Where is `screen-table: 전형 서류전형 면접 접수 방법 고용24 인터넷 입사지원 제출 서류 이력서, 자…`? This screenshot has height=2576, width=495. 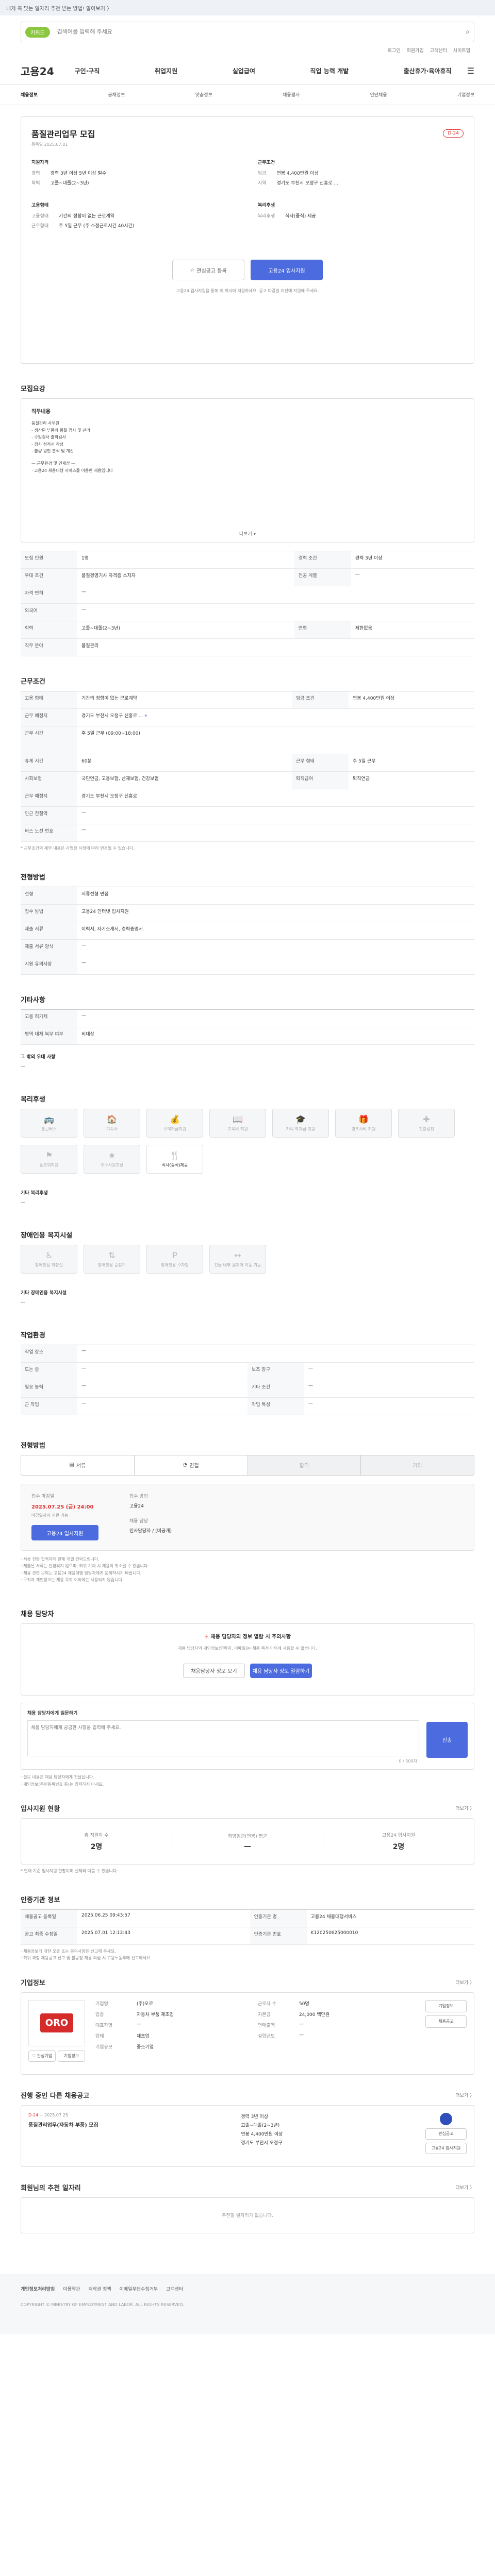
screen-table: 전형 서류전형 면접 접수 방법 고용24 인터넷 입사지원 제출 서류 이력서, 자… is located at coordinates (247, 930).